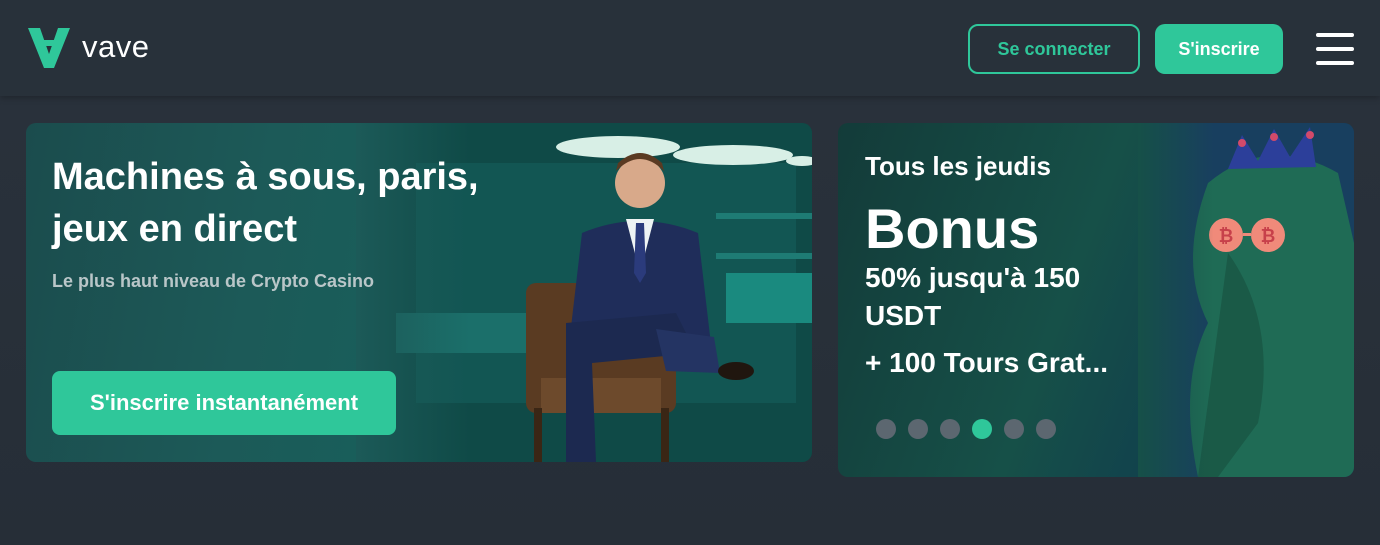 The width and height of the screenshot is (1380, 545). What do you see at coordinates (49, 48) in the screenshot?
I see `vave-logo-icon` at bounding box center [49, 48].